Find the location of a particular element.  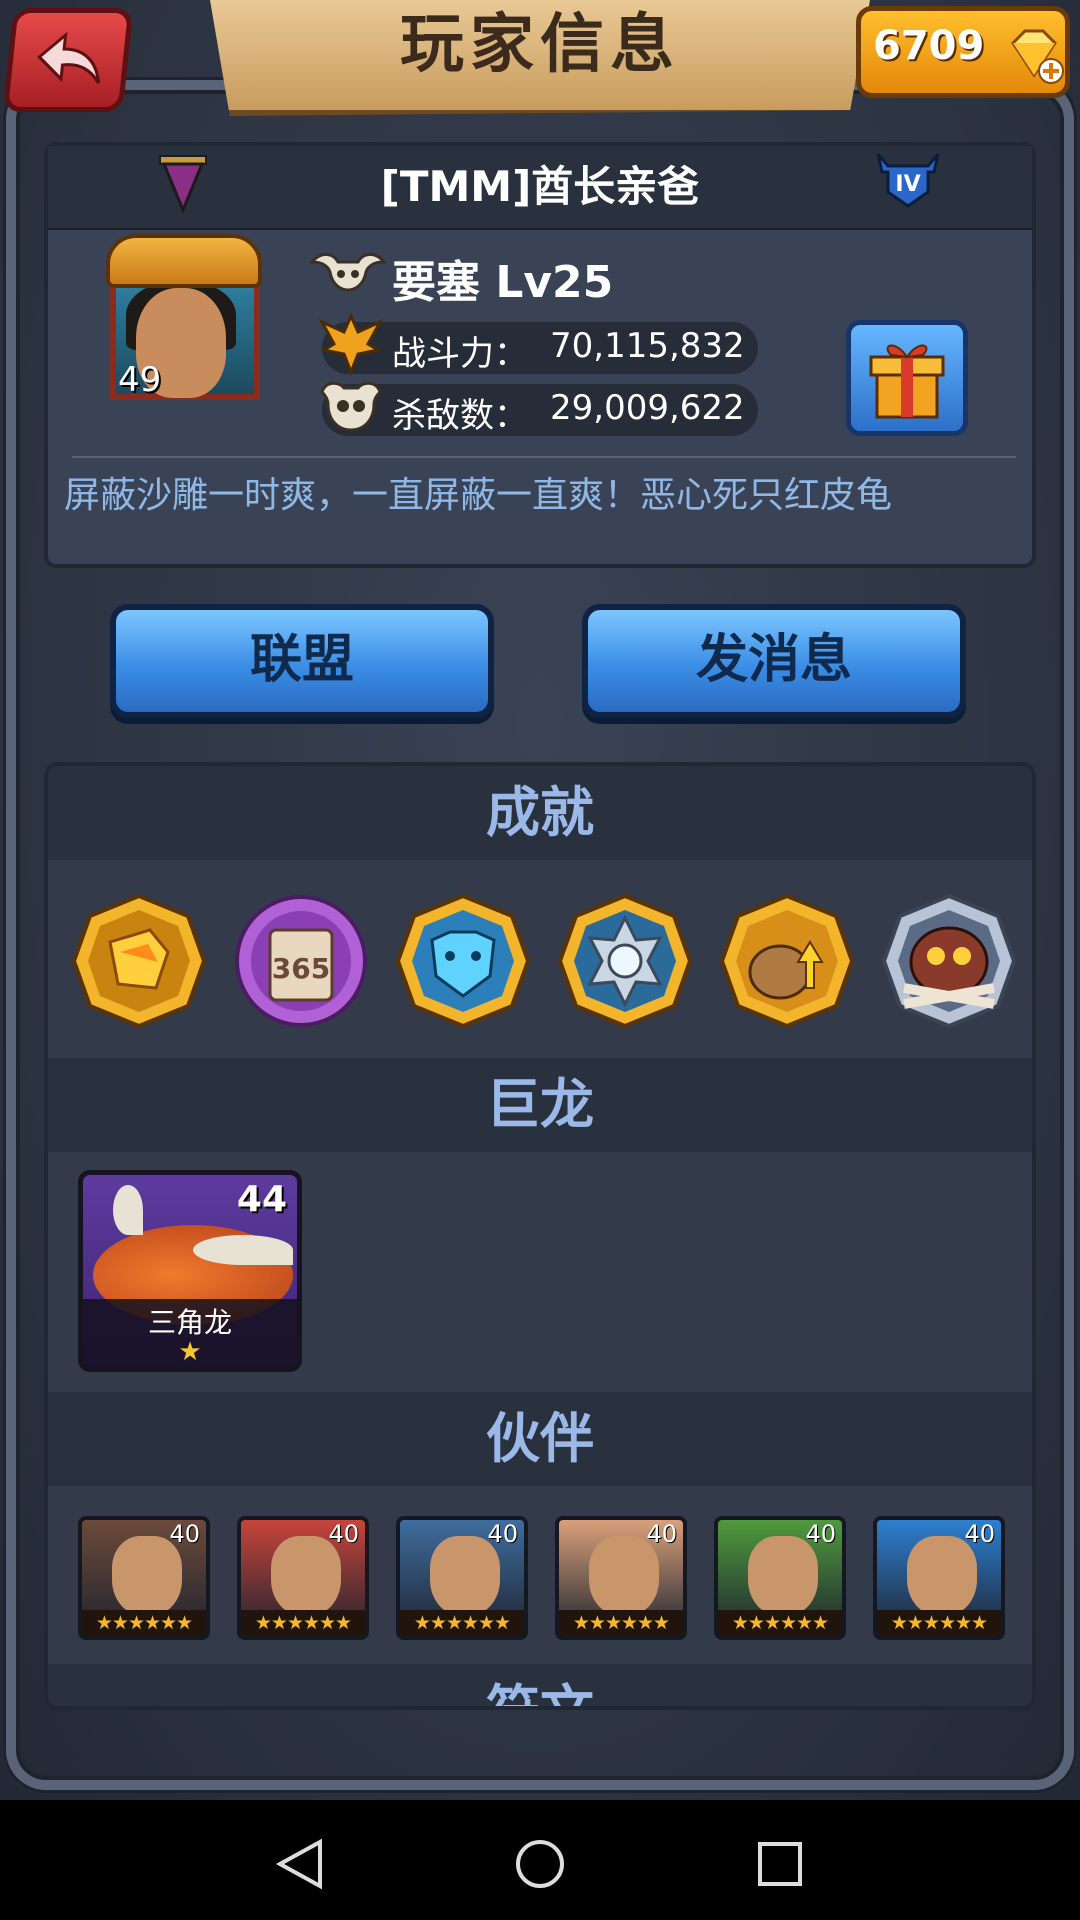

skull-kills-icon is located at coordinates (351, 406).